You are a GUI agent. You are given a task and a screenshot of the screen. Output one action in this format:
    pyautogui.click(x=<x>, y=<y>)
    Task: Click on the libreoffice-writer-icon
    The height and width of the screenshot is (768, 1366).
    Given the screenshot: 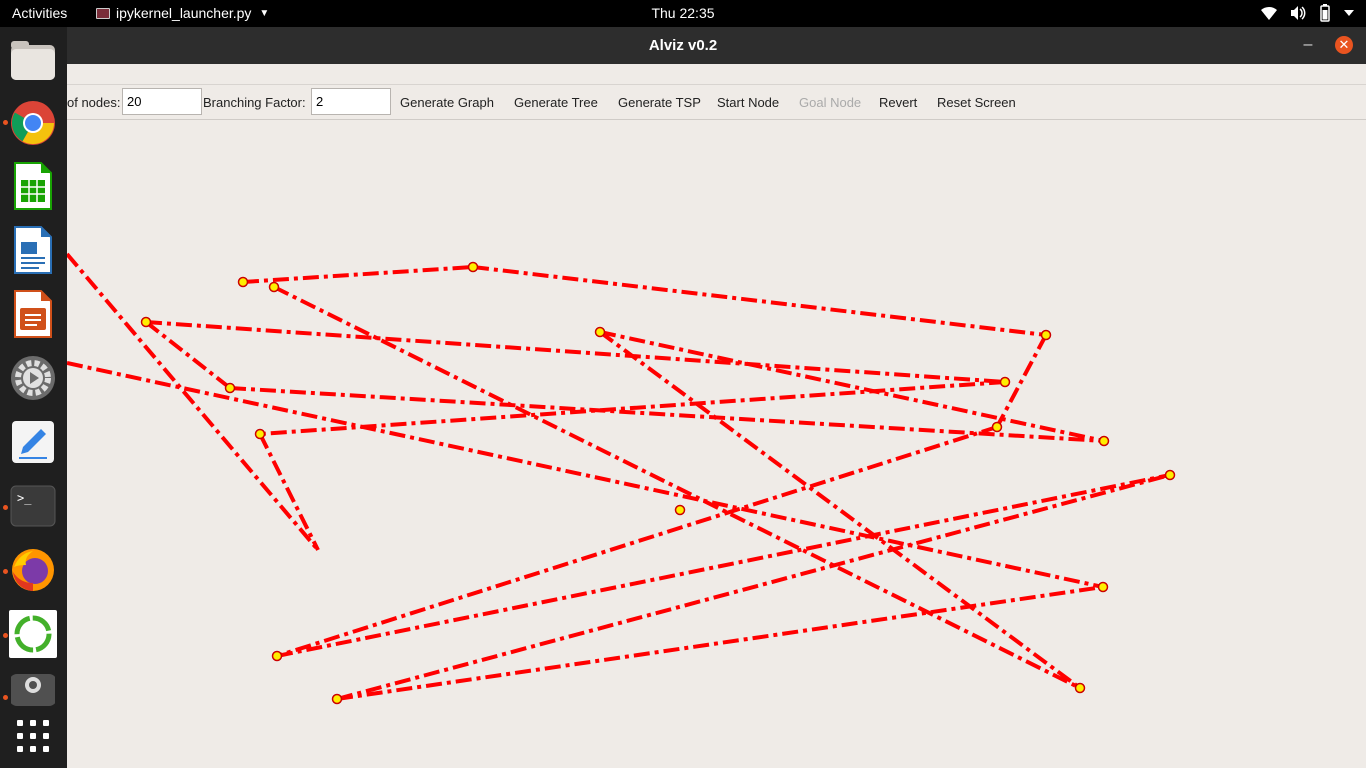 What is the action you would take?
    pyautogui.click(x=33, y=250)
    